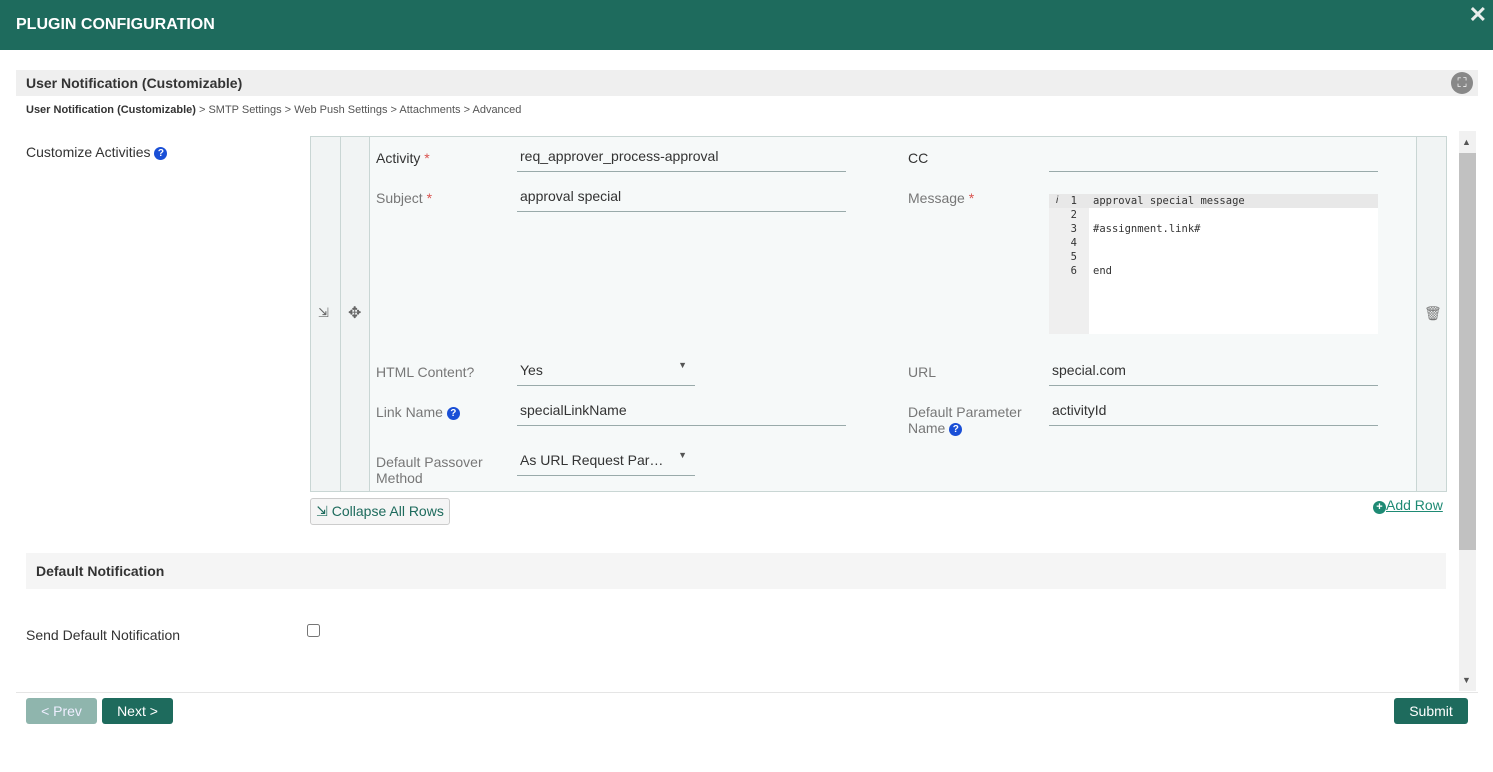  I want to click on collapse-all-rows-label: Collapse All Rows, so click(387, 511).